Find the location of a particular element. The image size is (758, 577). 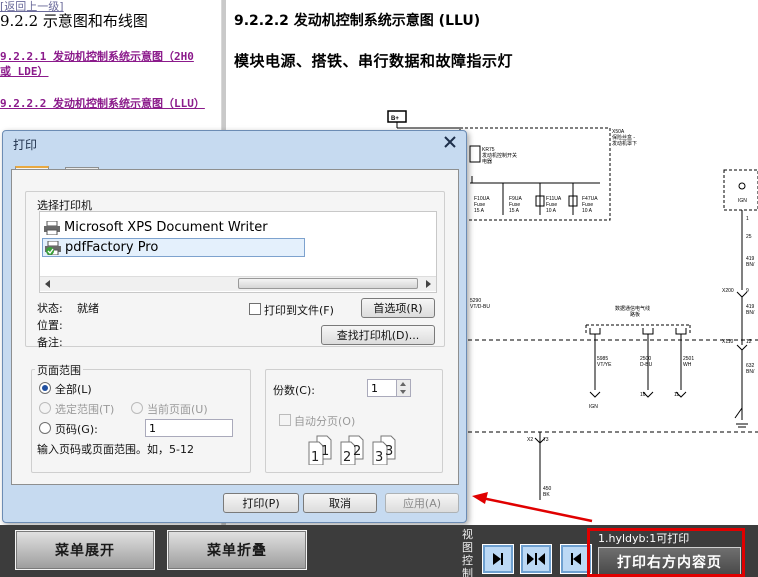

range-selection-radio is located at coordinates (45, 408).